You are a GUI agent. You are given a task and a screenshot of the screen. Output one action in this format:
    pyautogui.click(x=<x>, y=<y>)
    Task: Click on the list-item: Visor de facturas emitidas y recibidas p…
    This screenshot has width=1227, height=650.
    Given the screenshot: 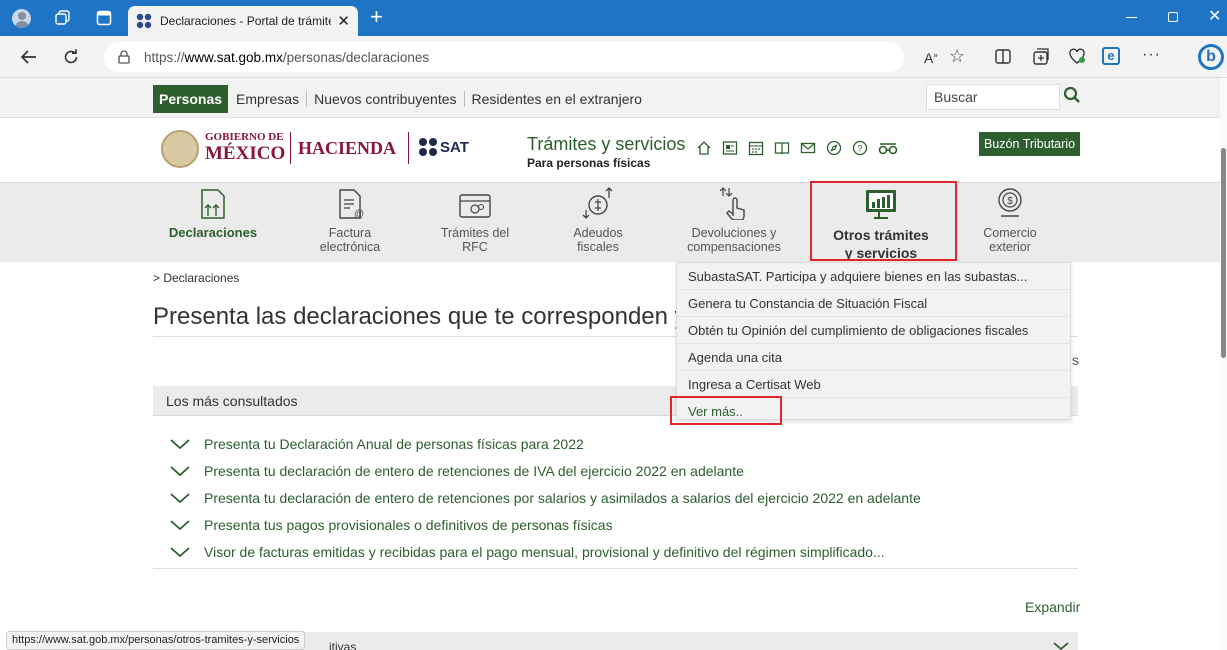 What is the action you would take?
    pyautogui.click(x=620, y=551)
    